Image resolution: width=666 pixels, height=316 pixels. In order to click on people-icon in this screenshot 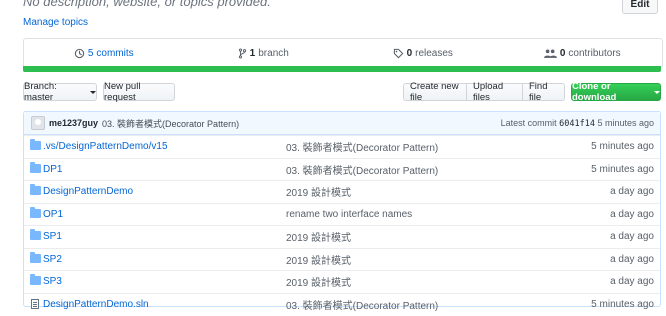, I will do `click(550, 53)`.